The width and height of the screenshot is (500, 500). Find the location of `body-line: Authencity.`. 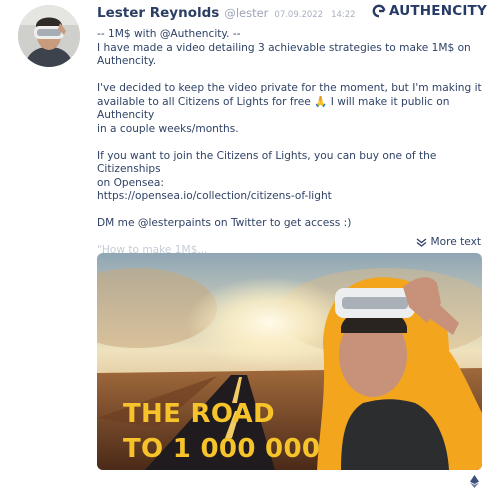

body-line: Authencity. is located at coordinates (127, 61).